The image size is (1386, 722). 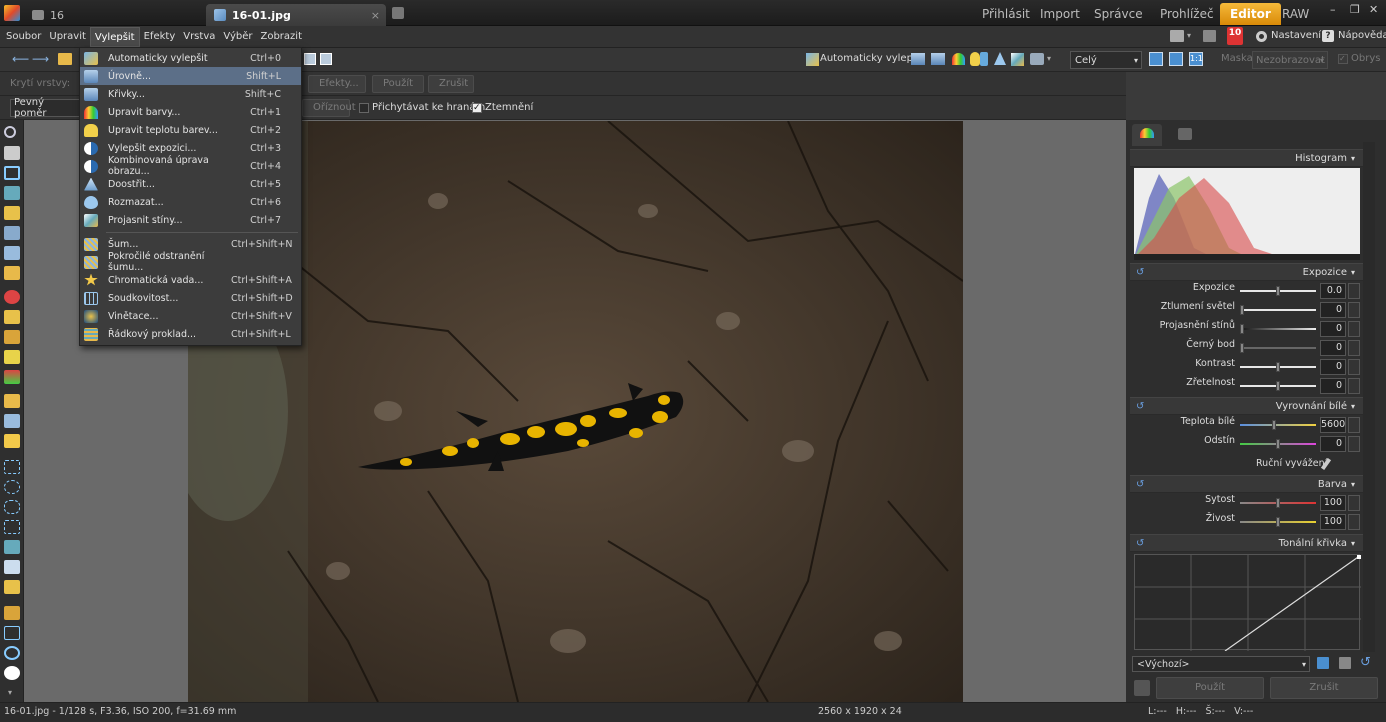 I want to click on delete-preset-icon, so click(x=1345, y=663).